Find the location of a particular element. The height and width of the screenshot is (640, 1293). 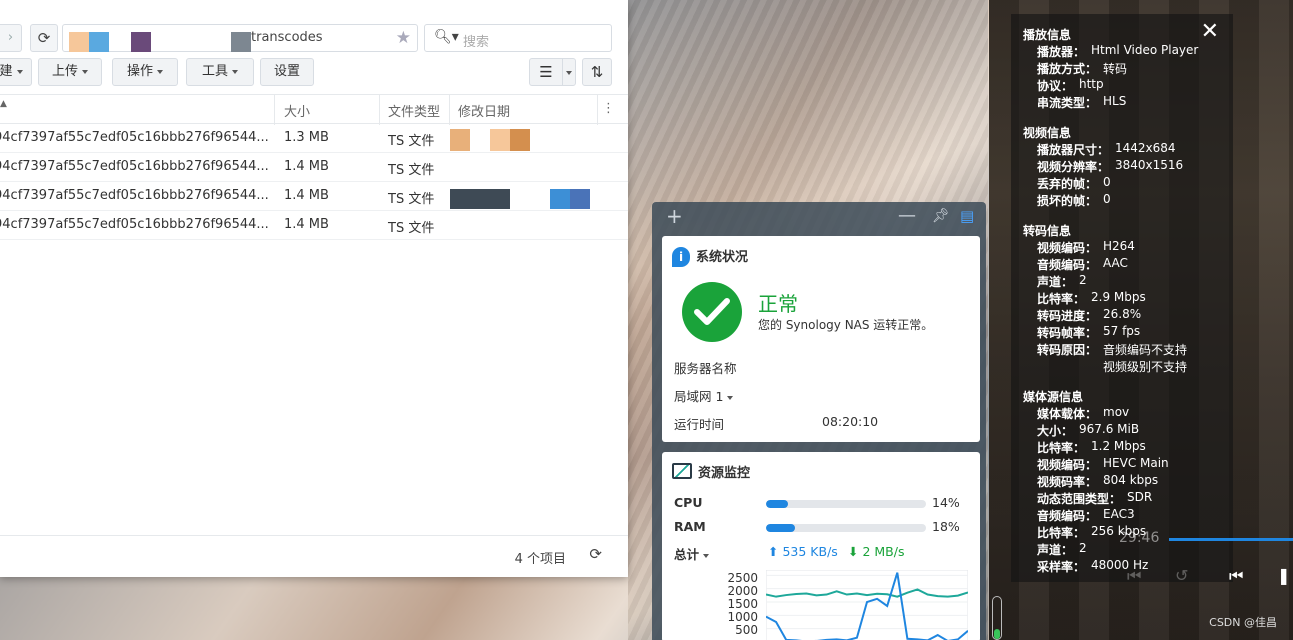

list-view-button: ☰ is located at coordinates (546, 72).